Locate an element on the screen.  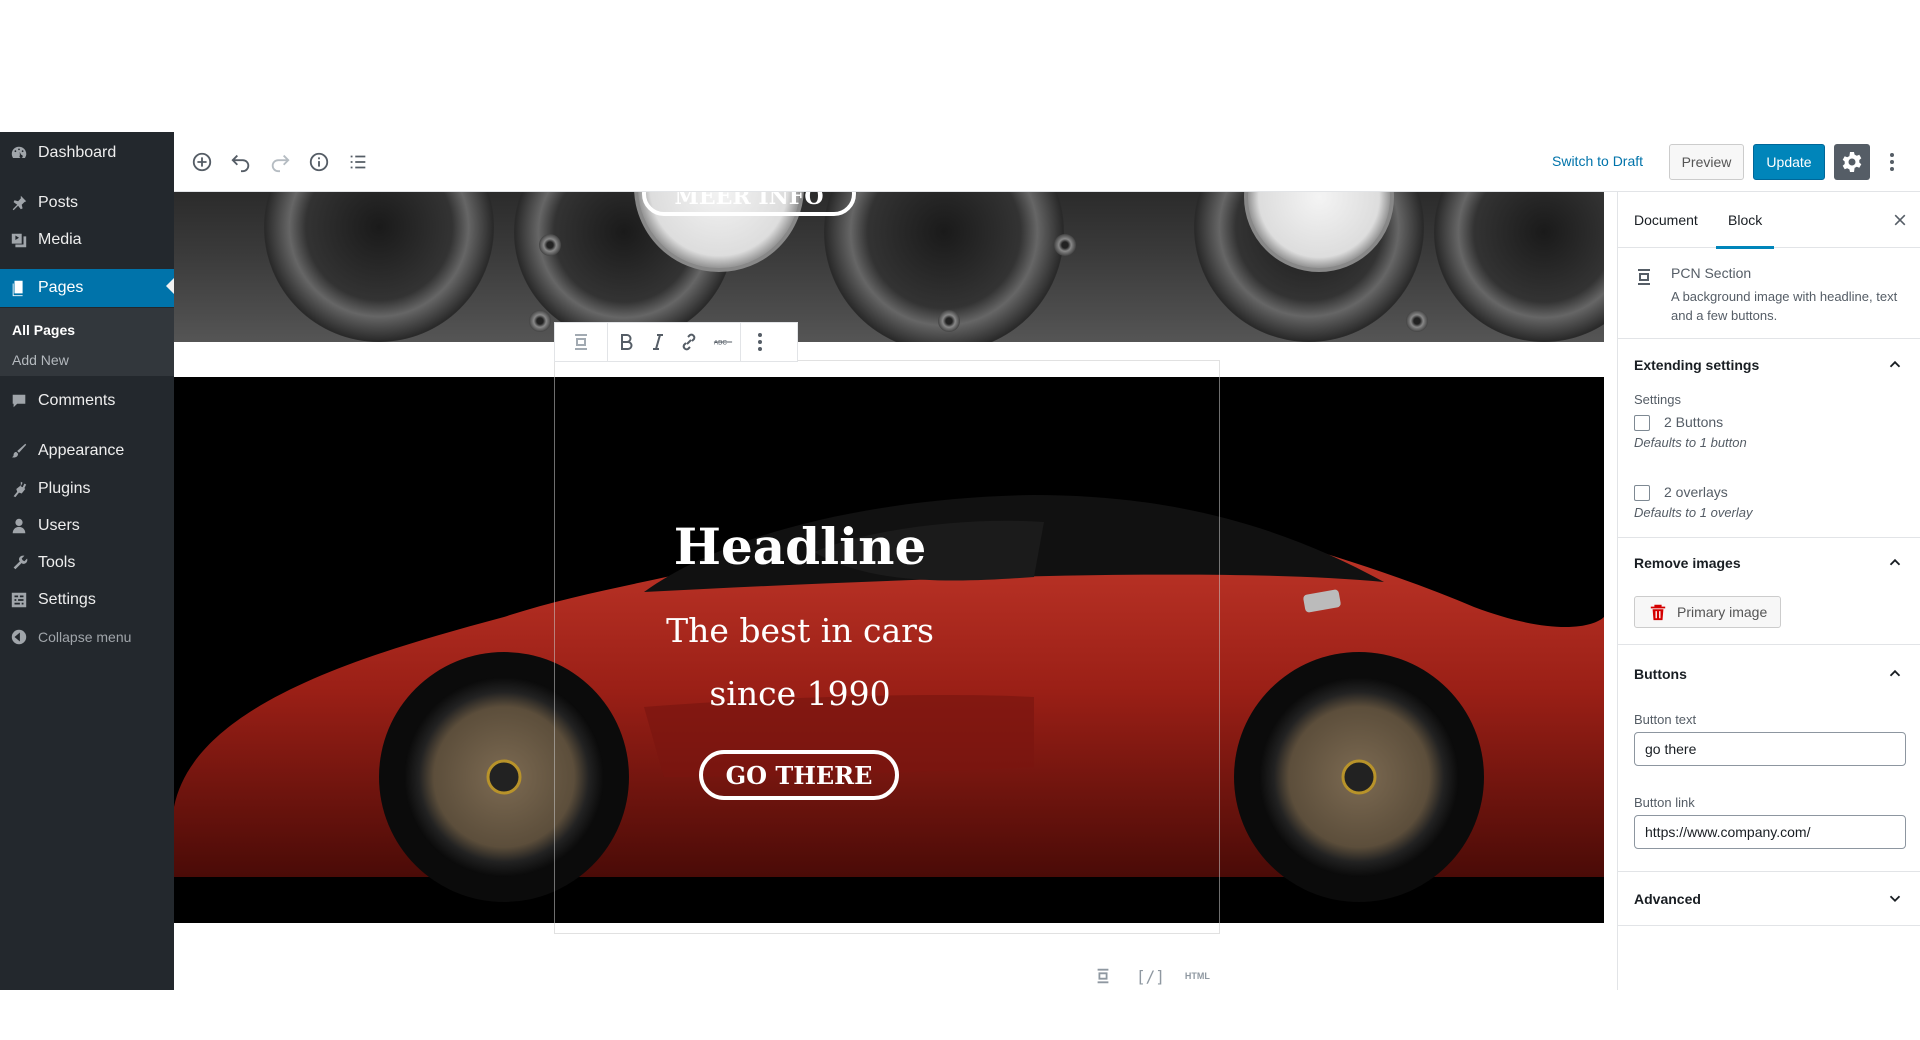
block-type-button is located at coordinates (581, 342).